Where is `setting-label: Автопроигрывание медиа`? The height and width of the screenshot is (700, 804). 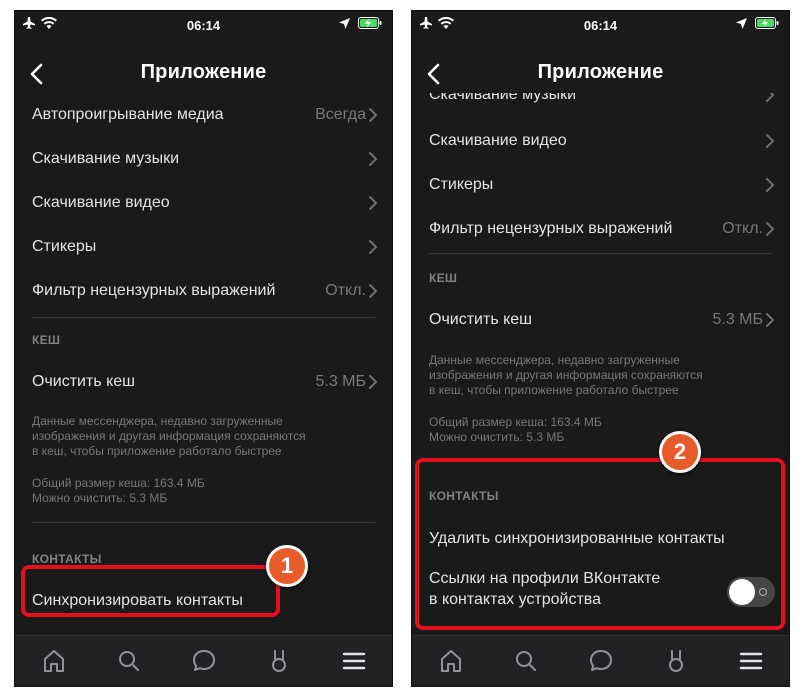 setting-label: Автопроигрывание медиа is located at coordinates (128, 114).